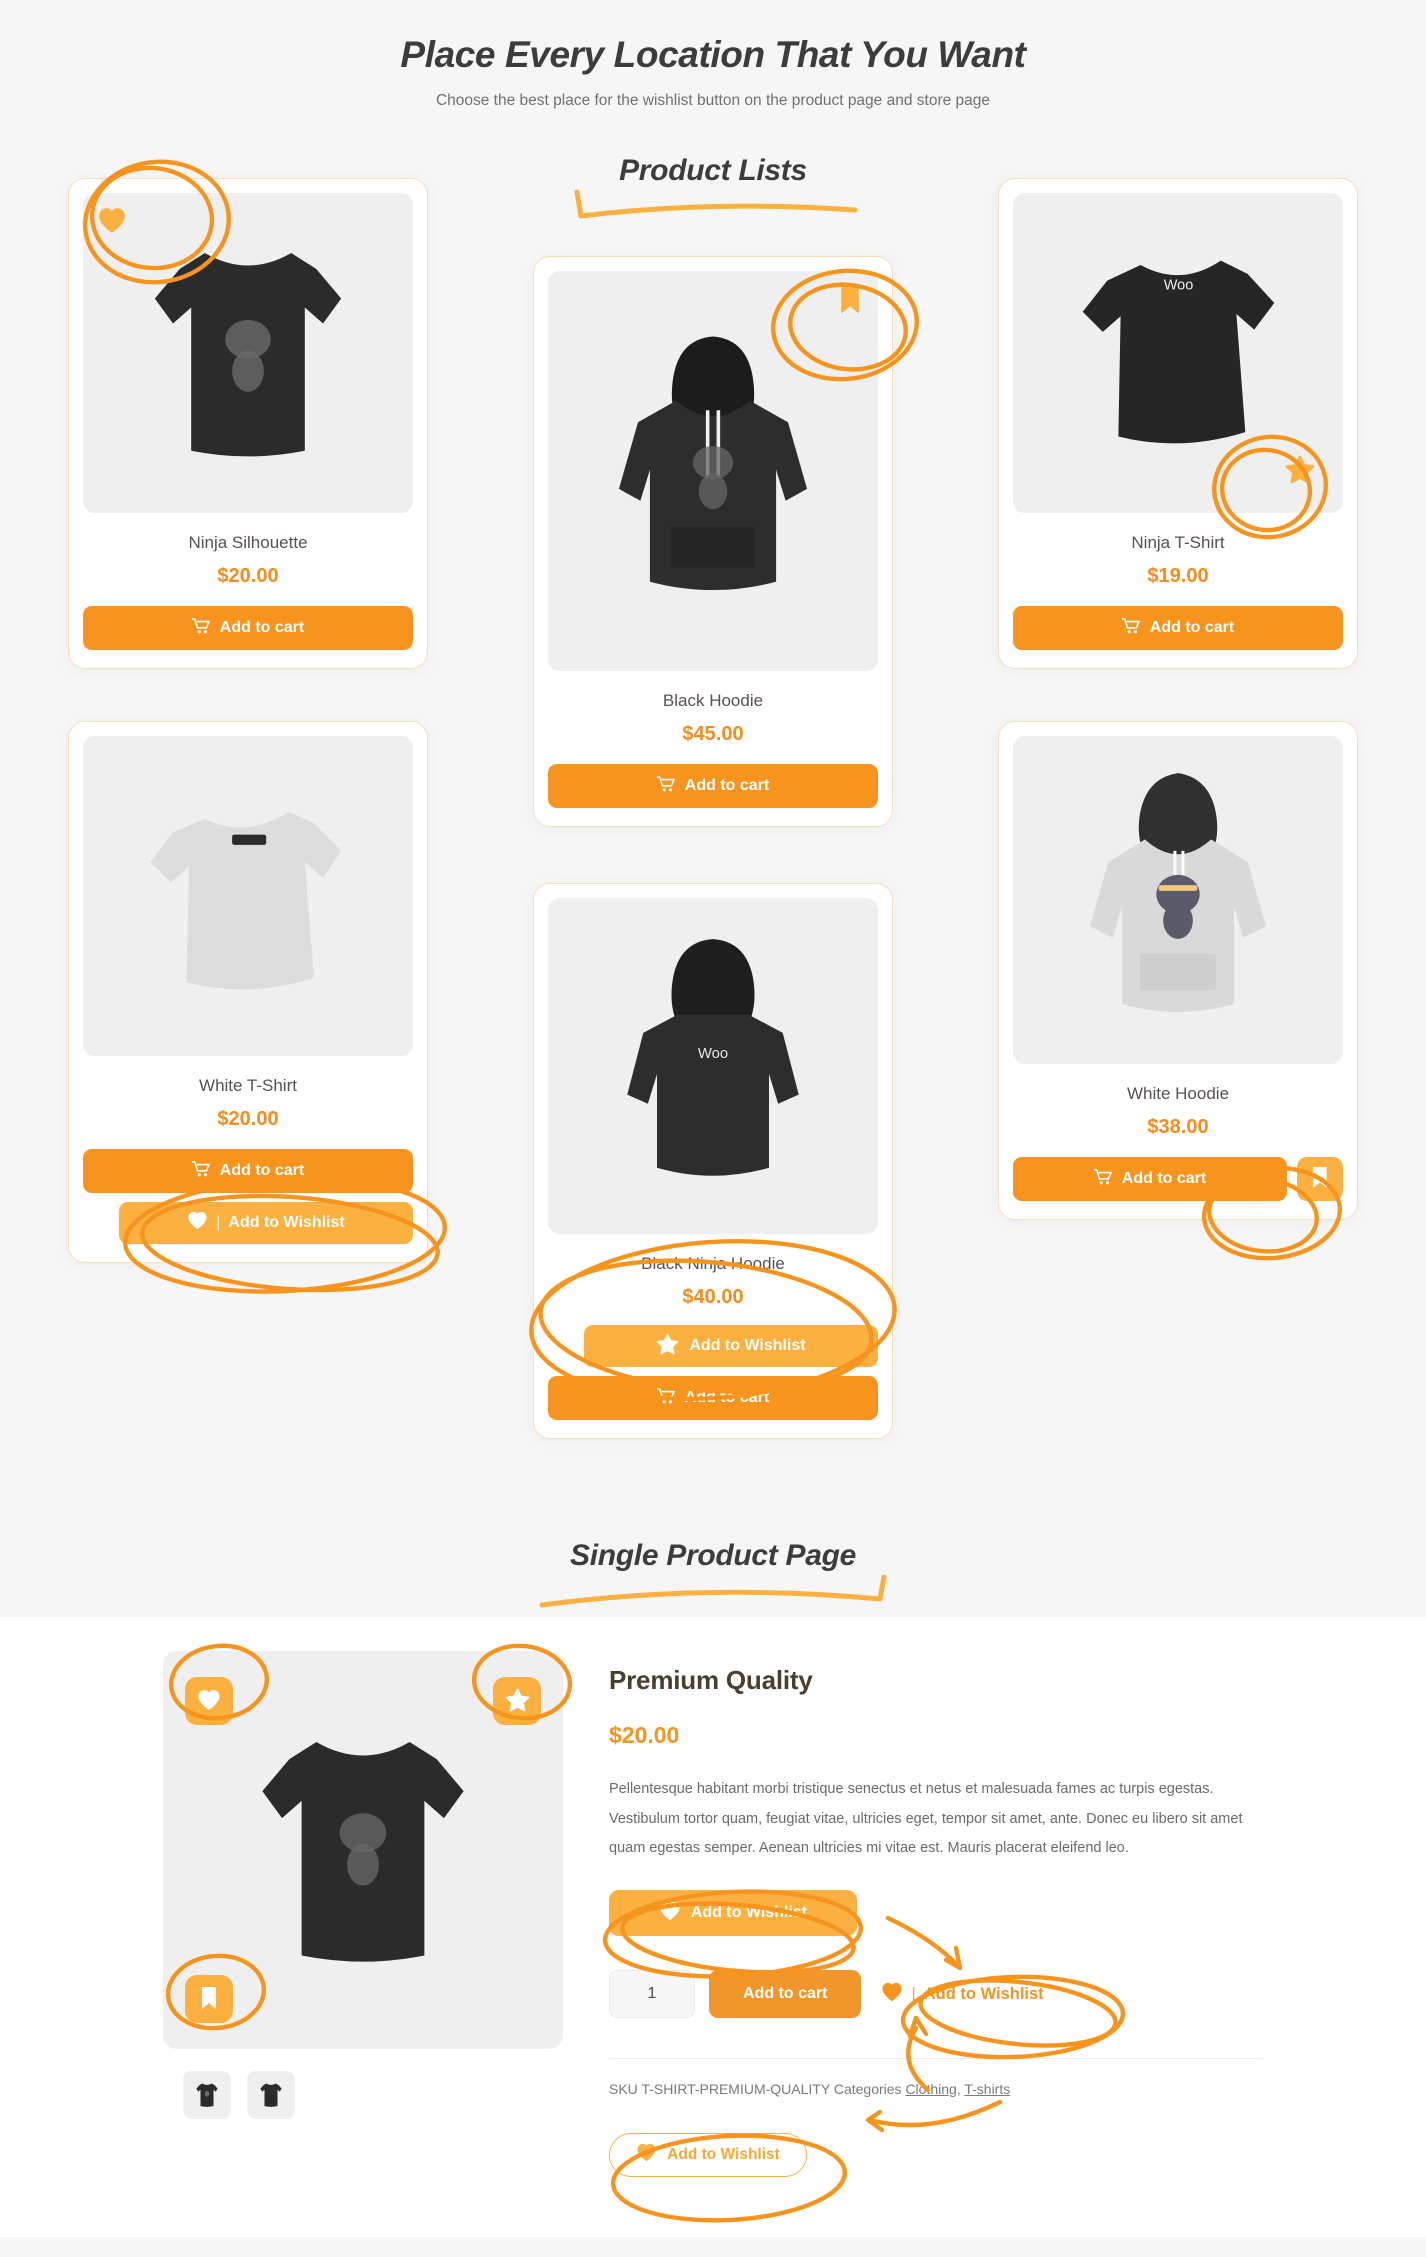  Describe the element at coordinates (713, 1263) in the screenshot. I see `product-name: Black Ninja Hoodie` at that location.